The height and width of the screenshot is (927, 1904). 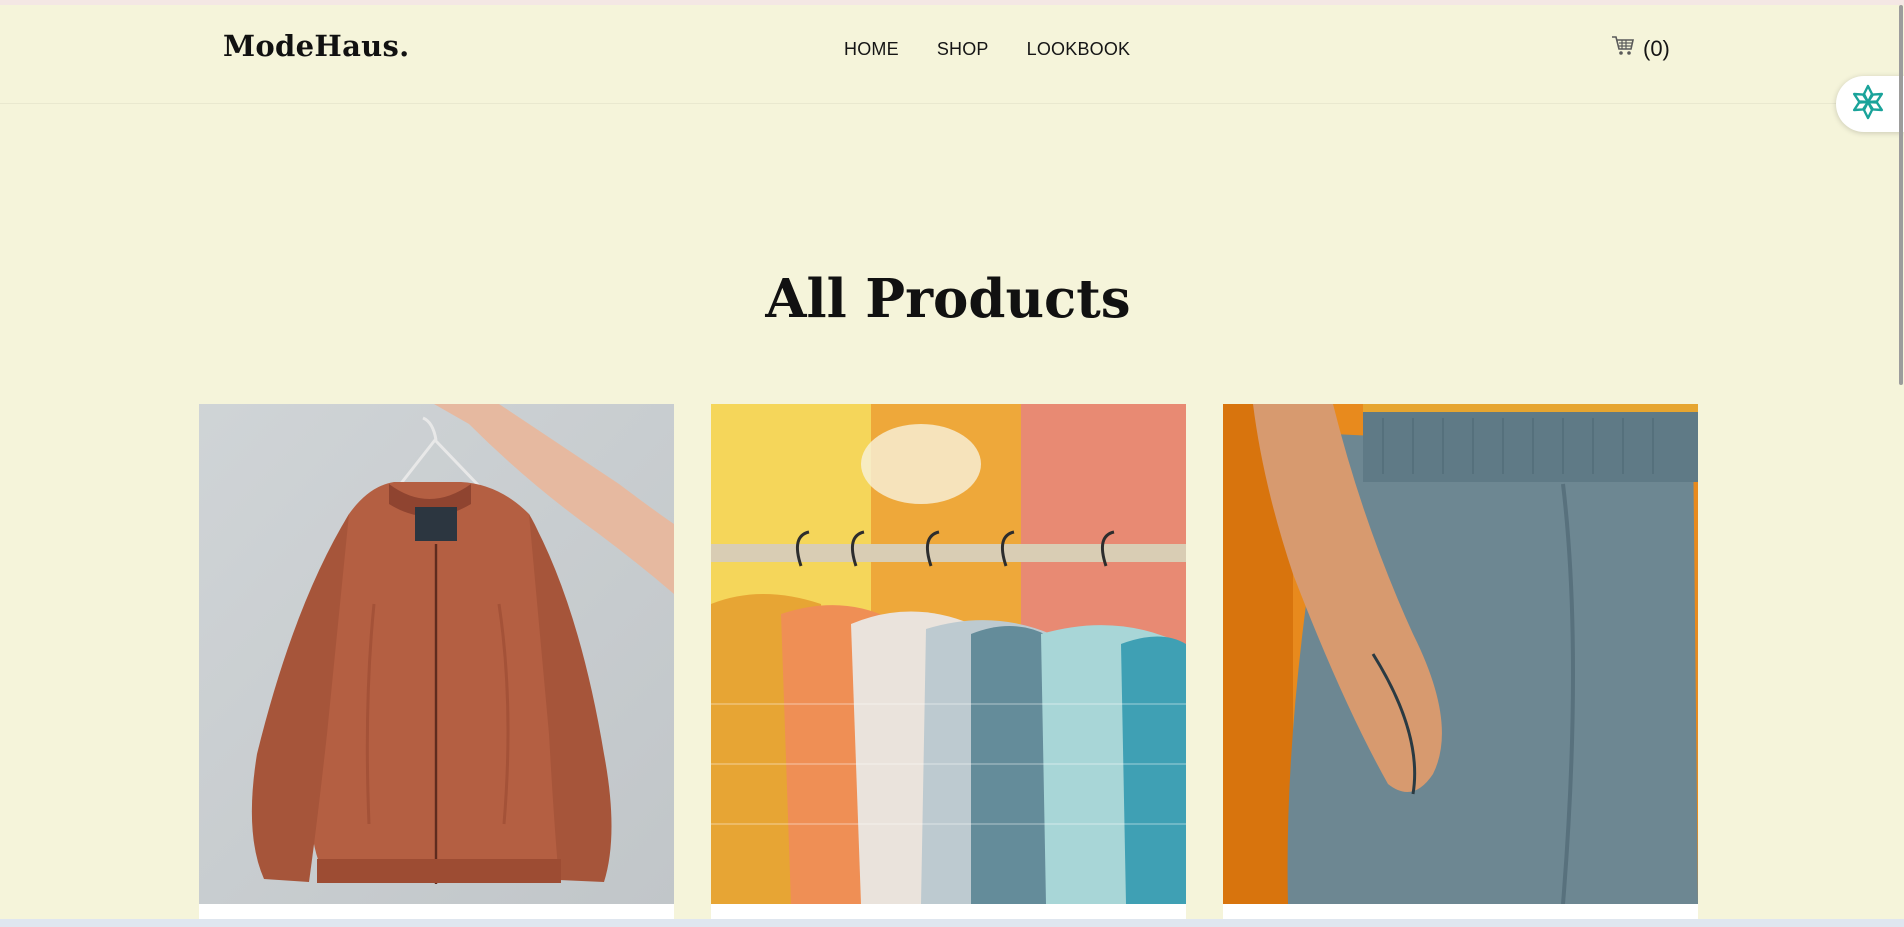 I want to click on assistant-widget-button, so click(x=1870, y=104).